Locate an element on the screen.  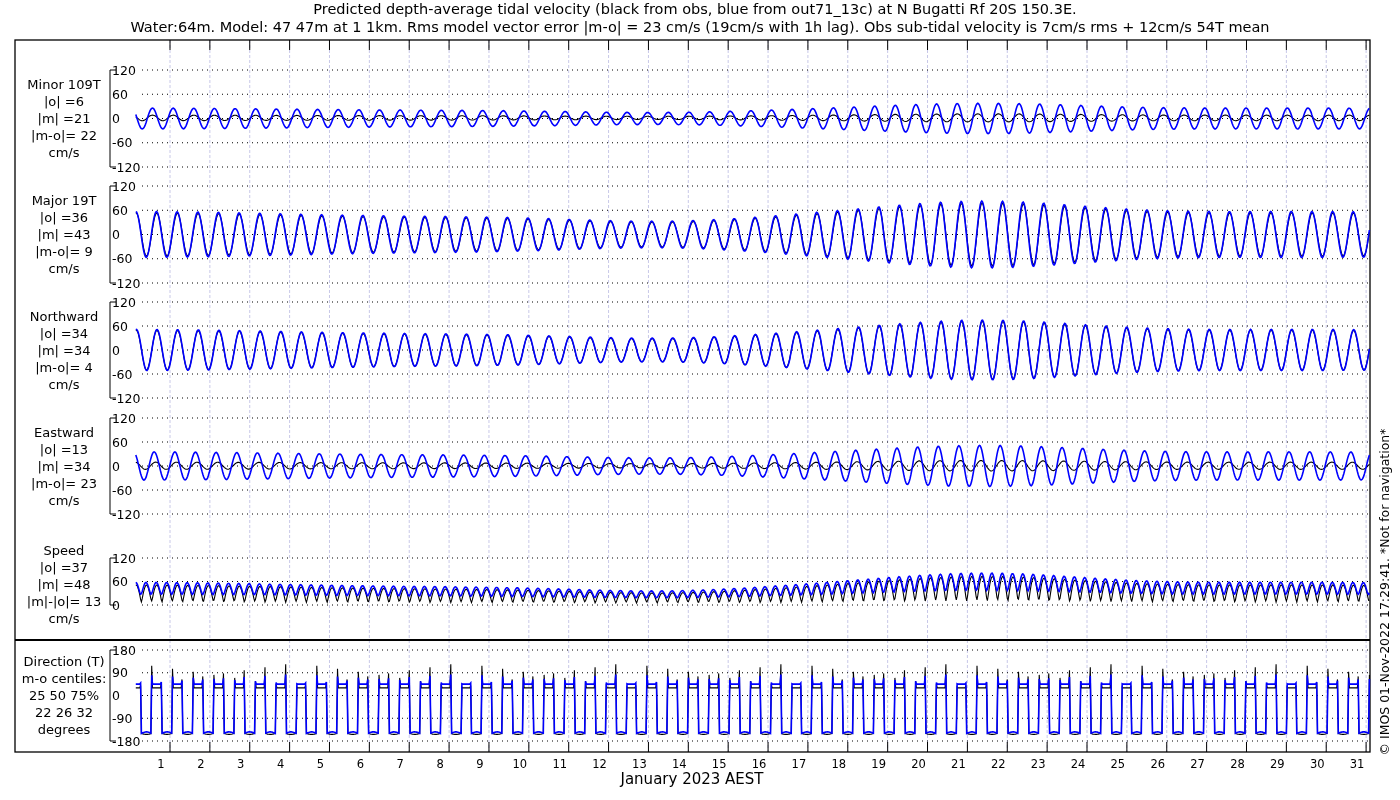
x-tick-label: 15 is located at coordinates (719, 764).